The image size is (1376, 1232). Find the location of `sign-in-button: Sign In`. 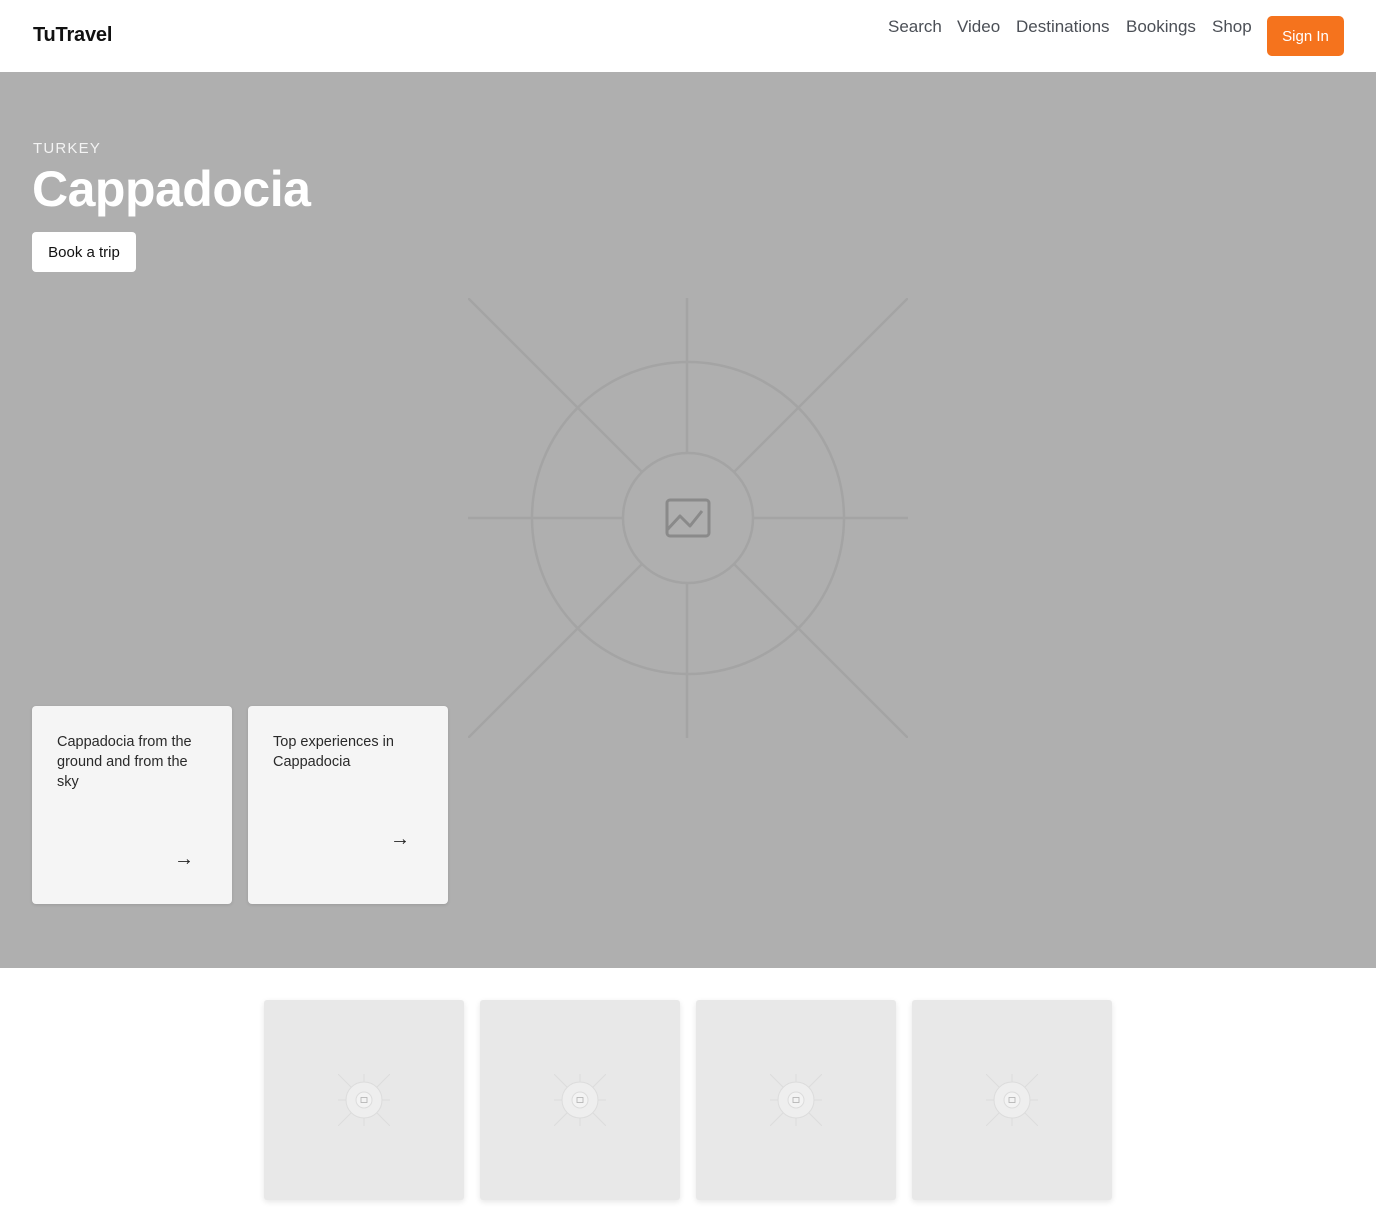

sign-in-button: Sign In is located at coordinates (1305, 36).